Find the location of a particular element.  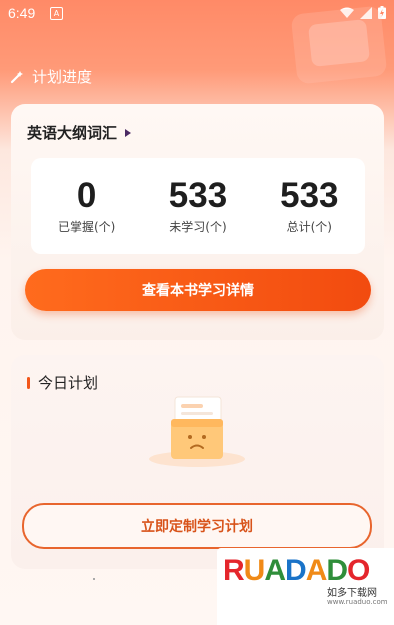

edit-wand-icon is located at coordinates (16, 76).